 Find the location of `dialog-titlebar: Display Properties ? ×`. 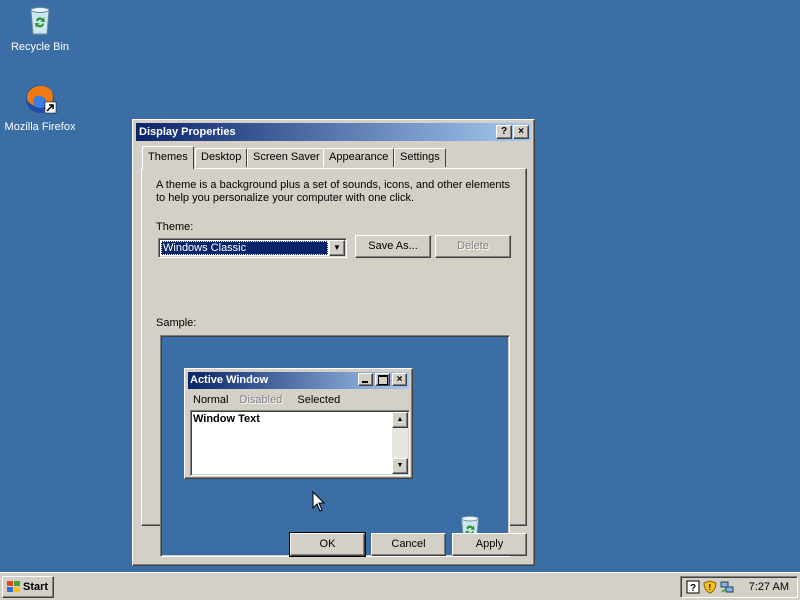

dialog-titlebar: Display Properties ? × is located at coordinates (333, 132).